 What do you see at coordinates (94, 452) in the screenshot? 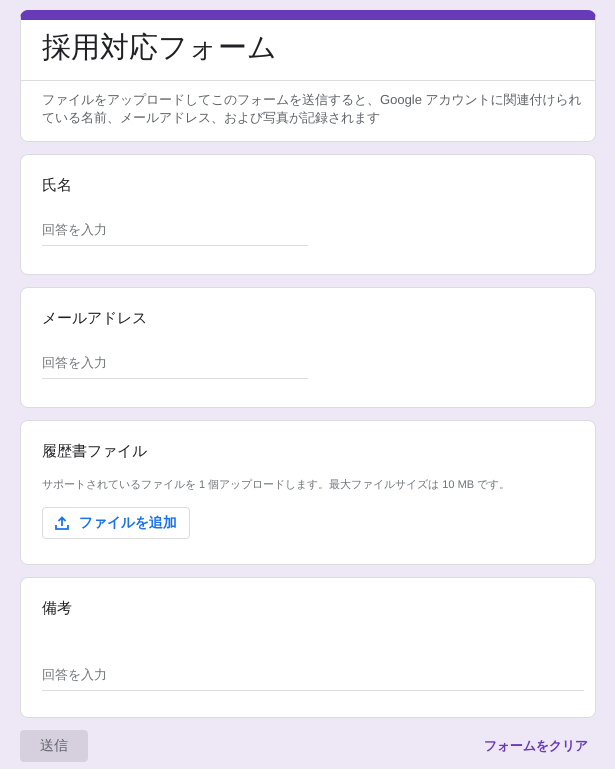
I see `question-label: 履歴書ファイル` at bounding box center [94, 452].